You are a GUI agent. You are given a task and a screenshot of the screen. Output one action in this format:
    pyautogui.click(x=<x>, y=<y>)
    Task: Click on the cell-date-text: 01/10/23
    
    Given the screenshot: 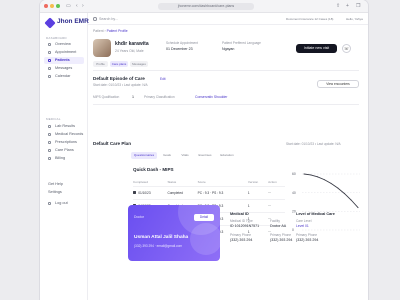 What is the action you would take?
    pyautogui.click(x=144, y=192)
    